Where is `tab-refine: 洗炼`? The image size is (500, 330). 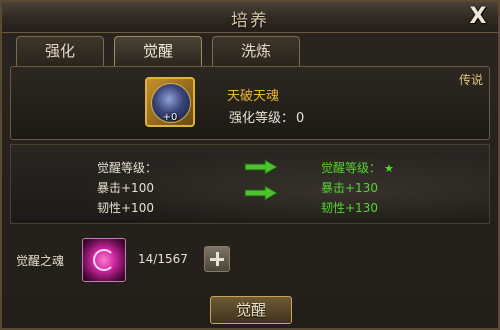 tab-refine: 洗炼 is located at coordinates (256, 51).